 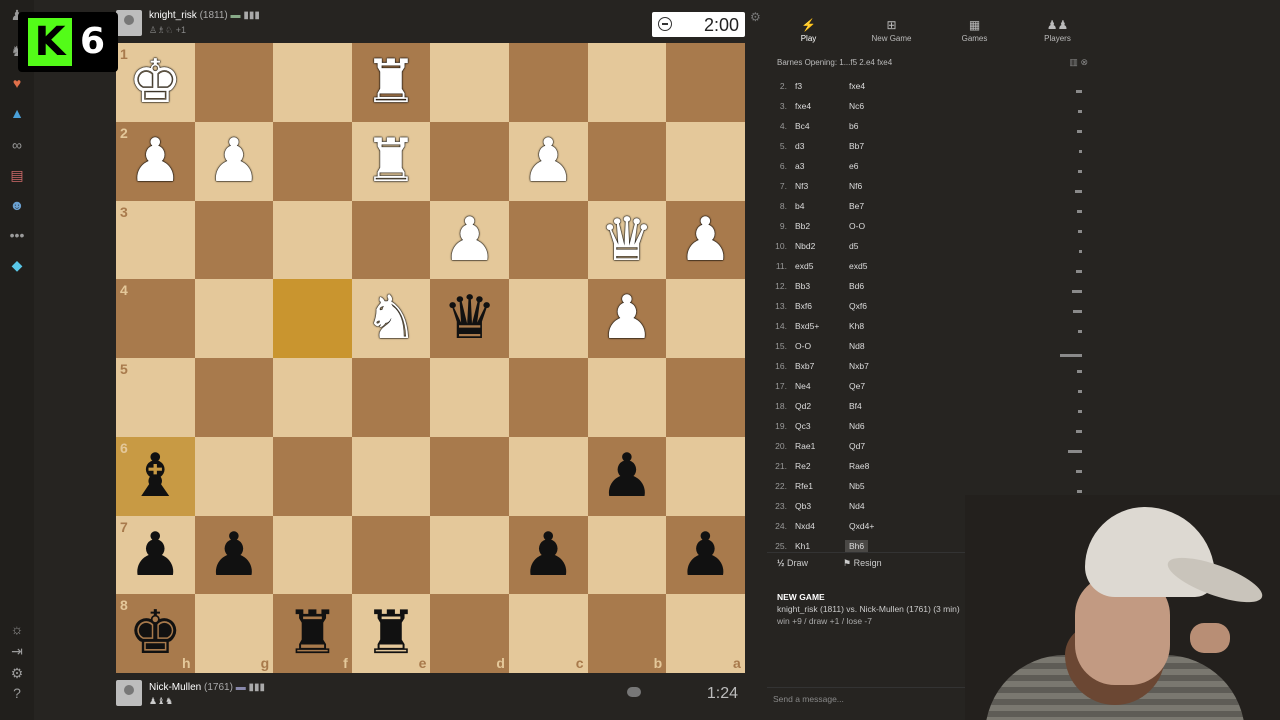 What do you see at coordinates (804, 486) in the screenshot?
I see `white-move: Rfe1` at bounding box center [804, 486].